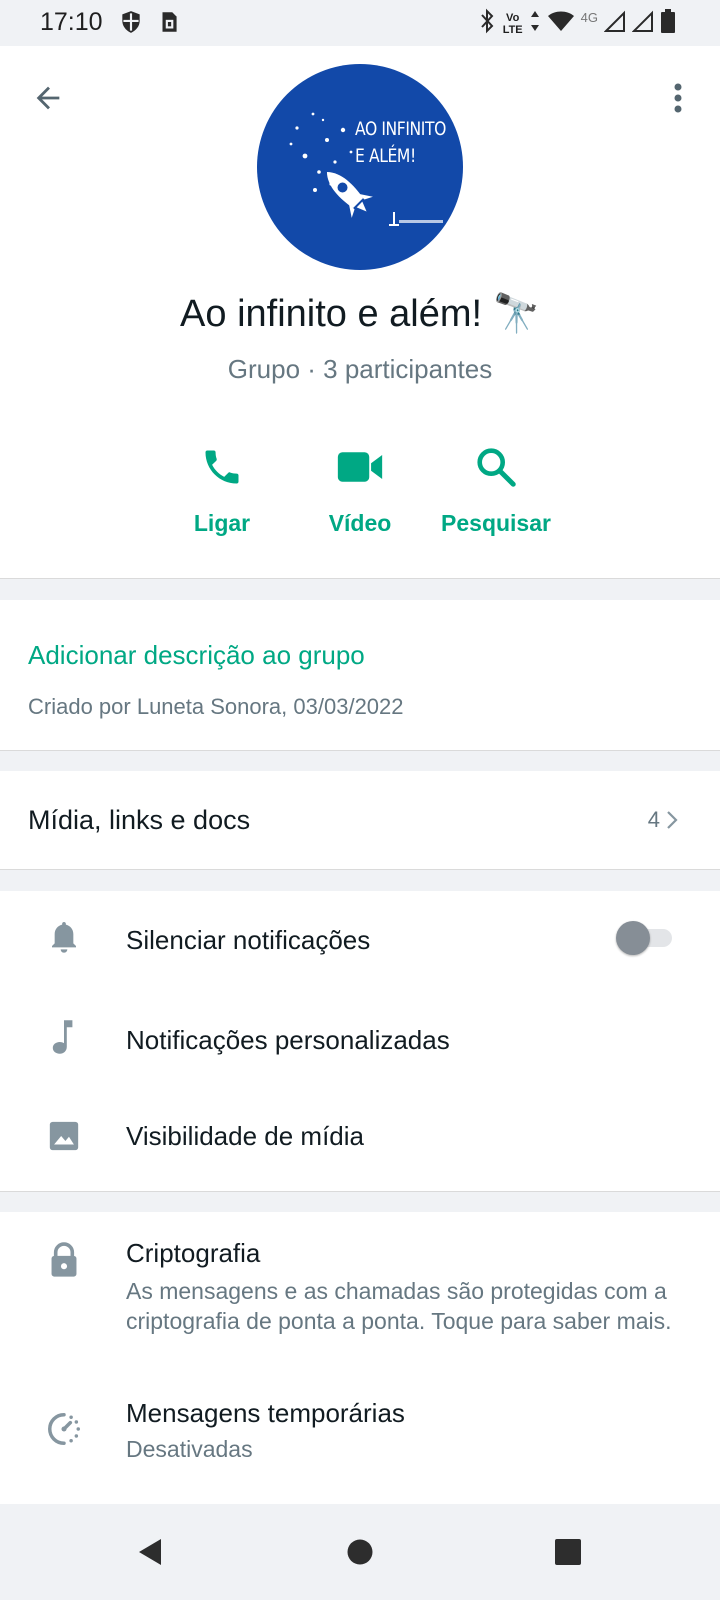 This screenshot has height=1600, width=720. What do you see at coordinates (385, 156) in the screenshot?
I see `avatar-line2: E ALÉM!` at bounding box center [385, 156].